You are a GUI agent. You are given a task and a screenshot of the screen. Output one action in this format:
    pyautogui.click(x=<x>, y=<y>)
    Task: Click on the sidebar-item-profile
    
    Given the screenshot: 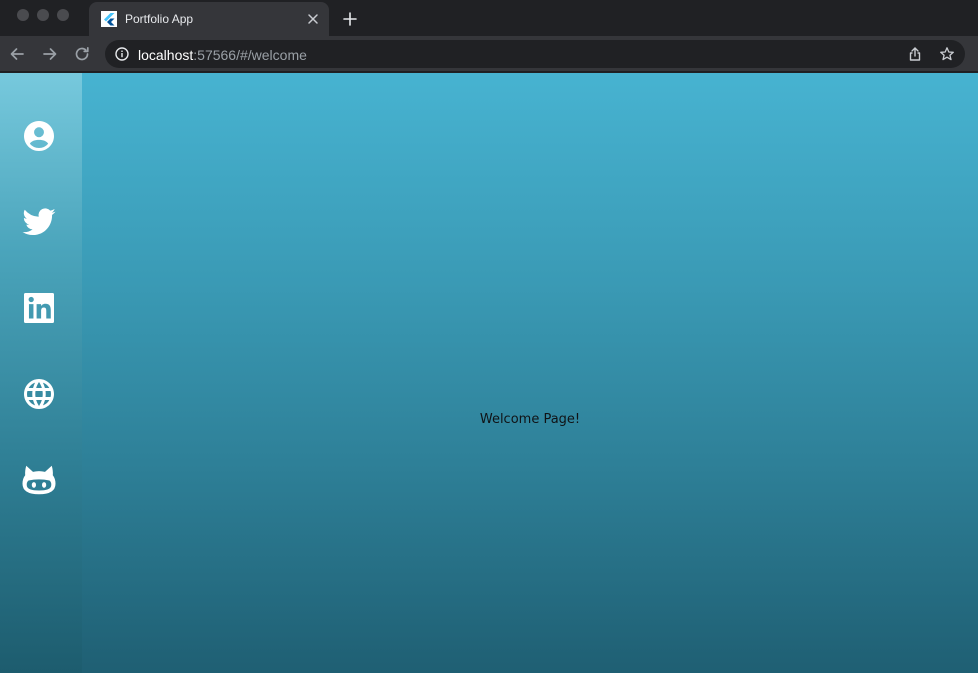 What is the action you would take?
    pyautogui.click(x=39, y=136)
    